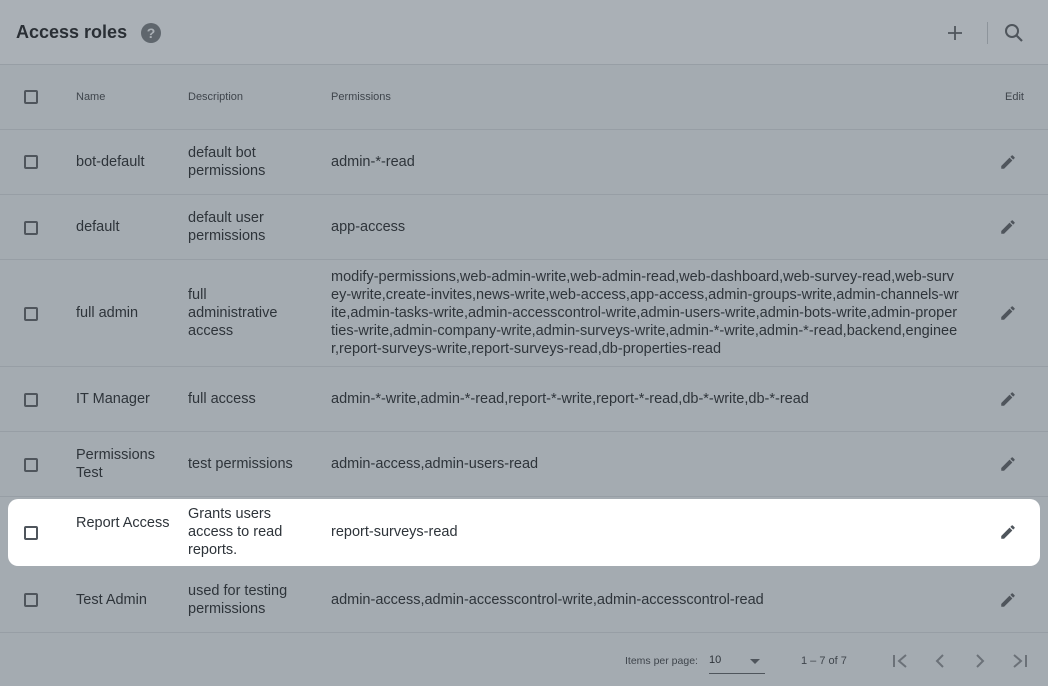  What do you see at coordinates (435, 464) in the screenshot?
I see `role-permissions: admin-access,admin-users-read` at bounding box center [435, 464].